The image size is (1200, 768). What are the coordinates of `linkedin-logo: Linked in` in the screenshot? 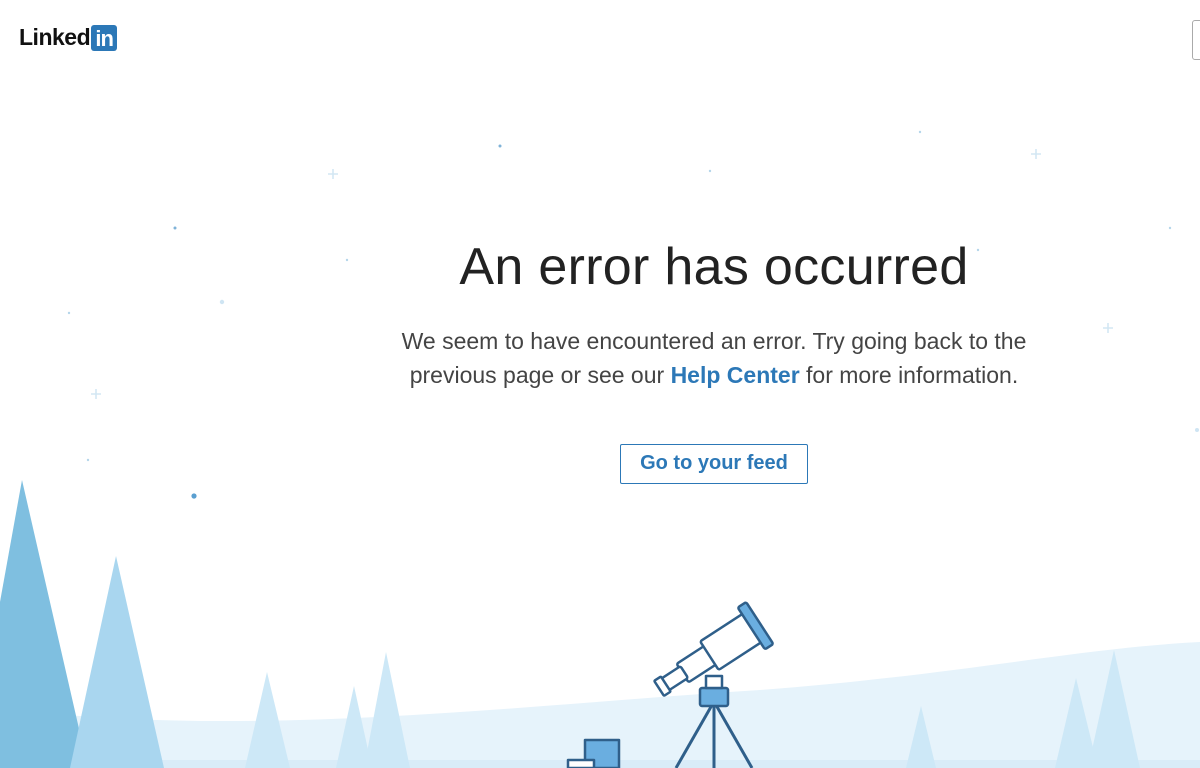 It's located at (68, 37).